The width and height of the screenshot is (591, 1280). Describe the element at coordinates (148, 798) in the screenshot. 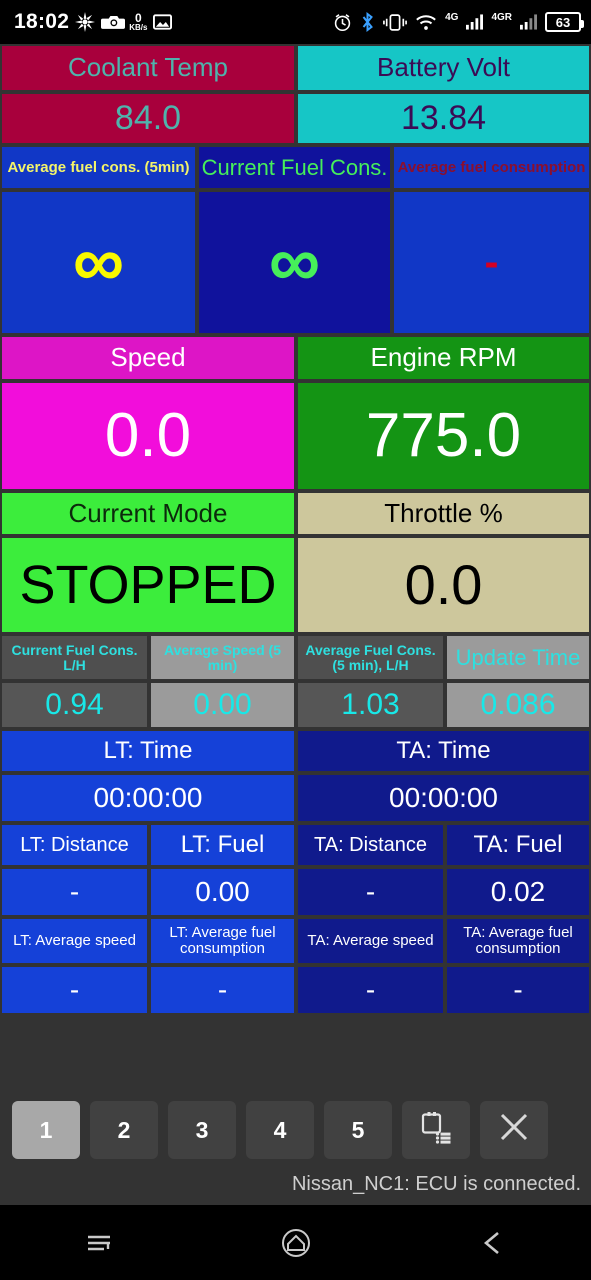

I see `lt-time-value: 00:00:00` at that location.